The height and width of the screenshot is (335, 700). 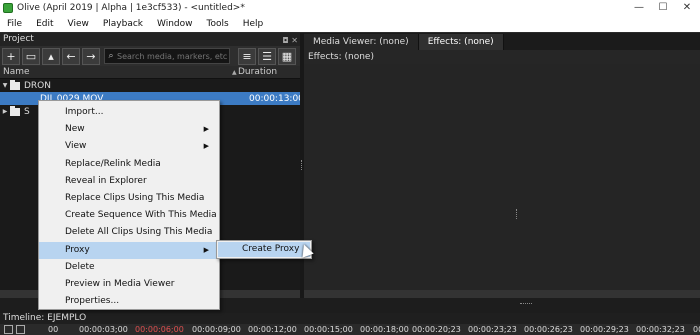 I want to click on menu-edit: Edit, so click(x=44, y=24).